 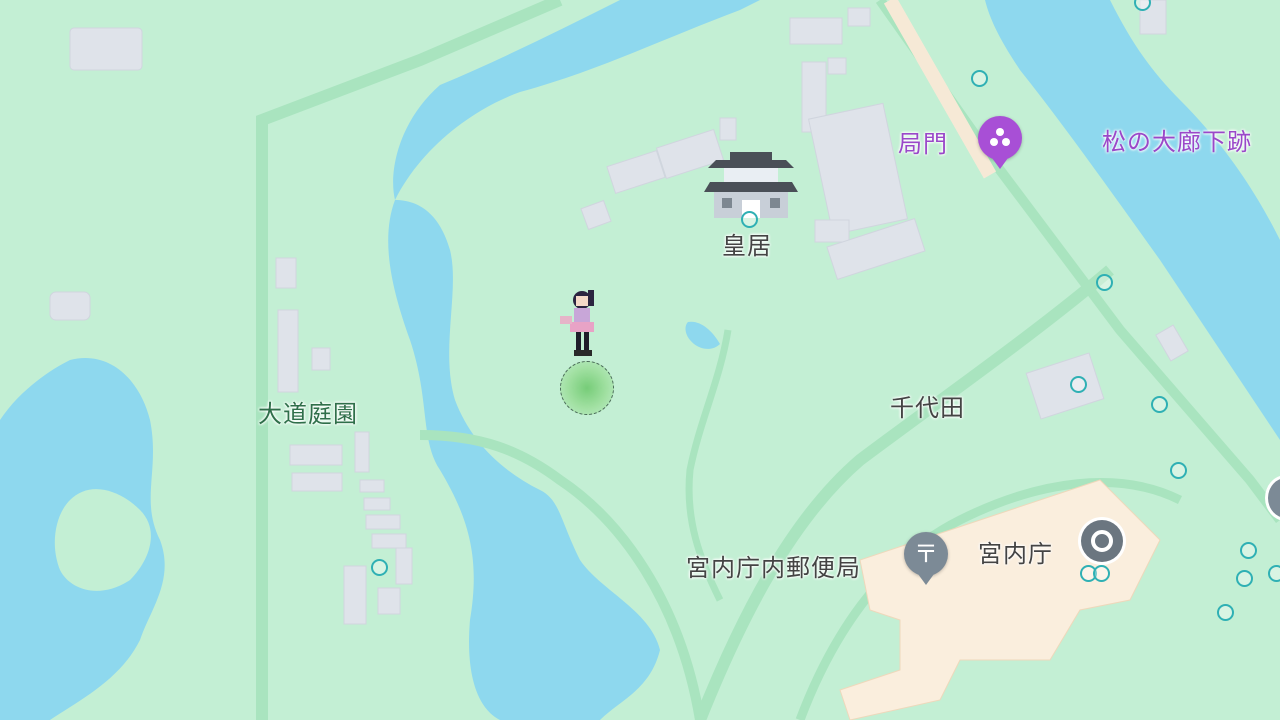 What do you see at coordinates (923, 141) in the screenshot?
I see `label-kyokumon: 局門` at bounding box center [923, 141].